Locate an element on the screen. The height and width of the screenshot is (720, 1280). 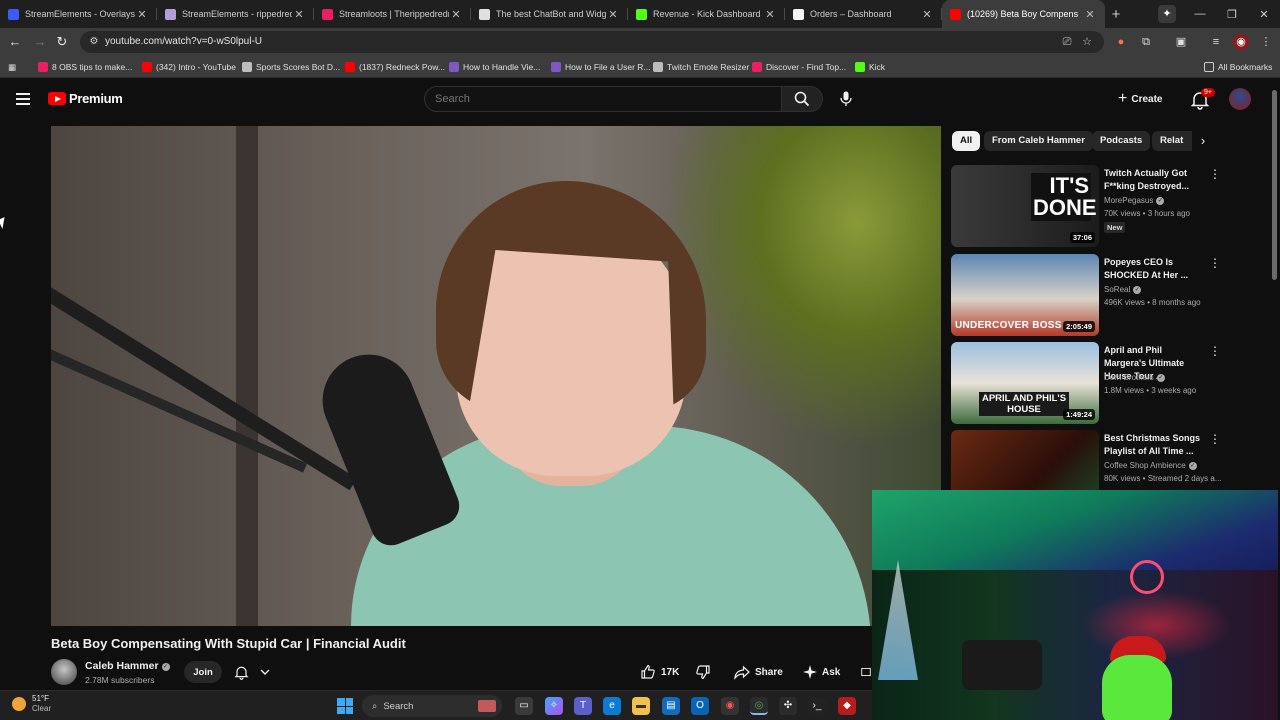
video-thumbnail: APRIL AND PHIL'S HOUSE 1:49:24 is located at coordinates (1025, 383).